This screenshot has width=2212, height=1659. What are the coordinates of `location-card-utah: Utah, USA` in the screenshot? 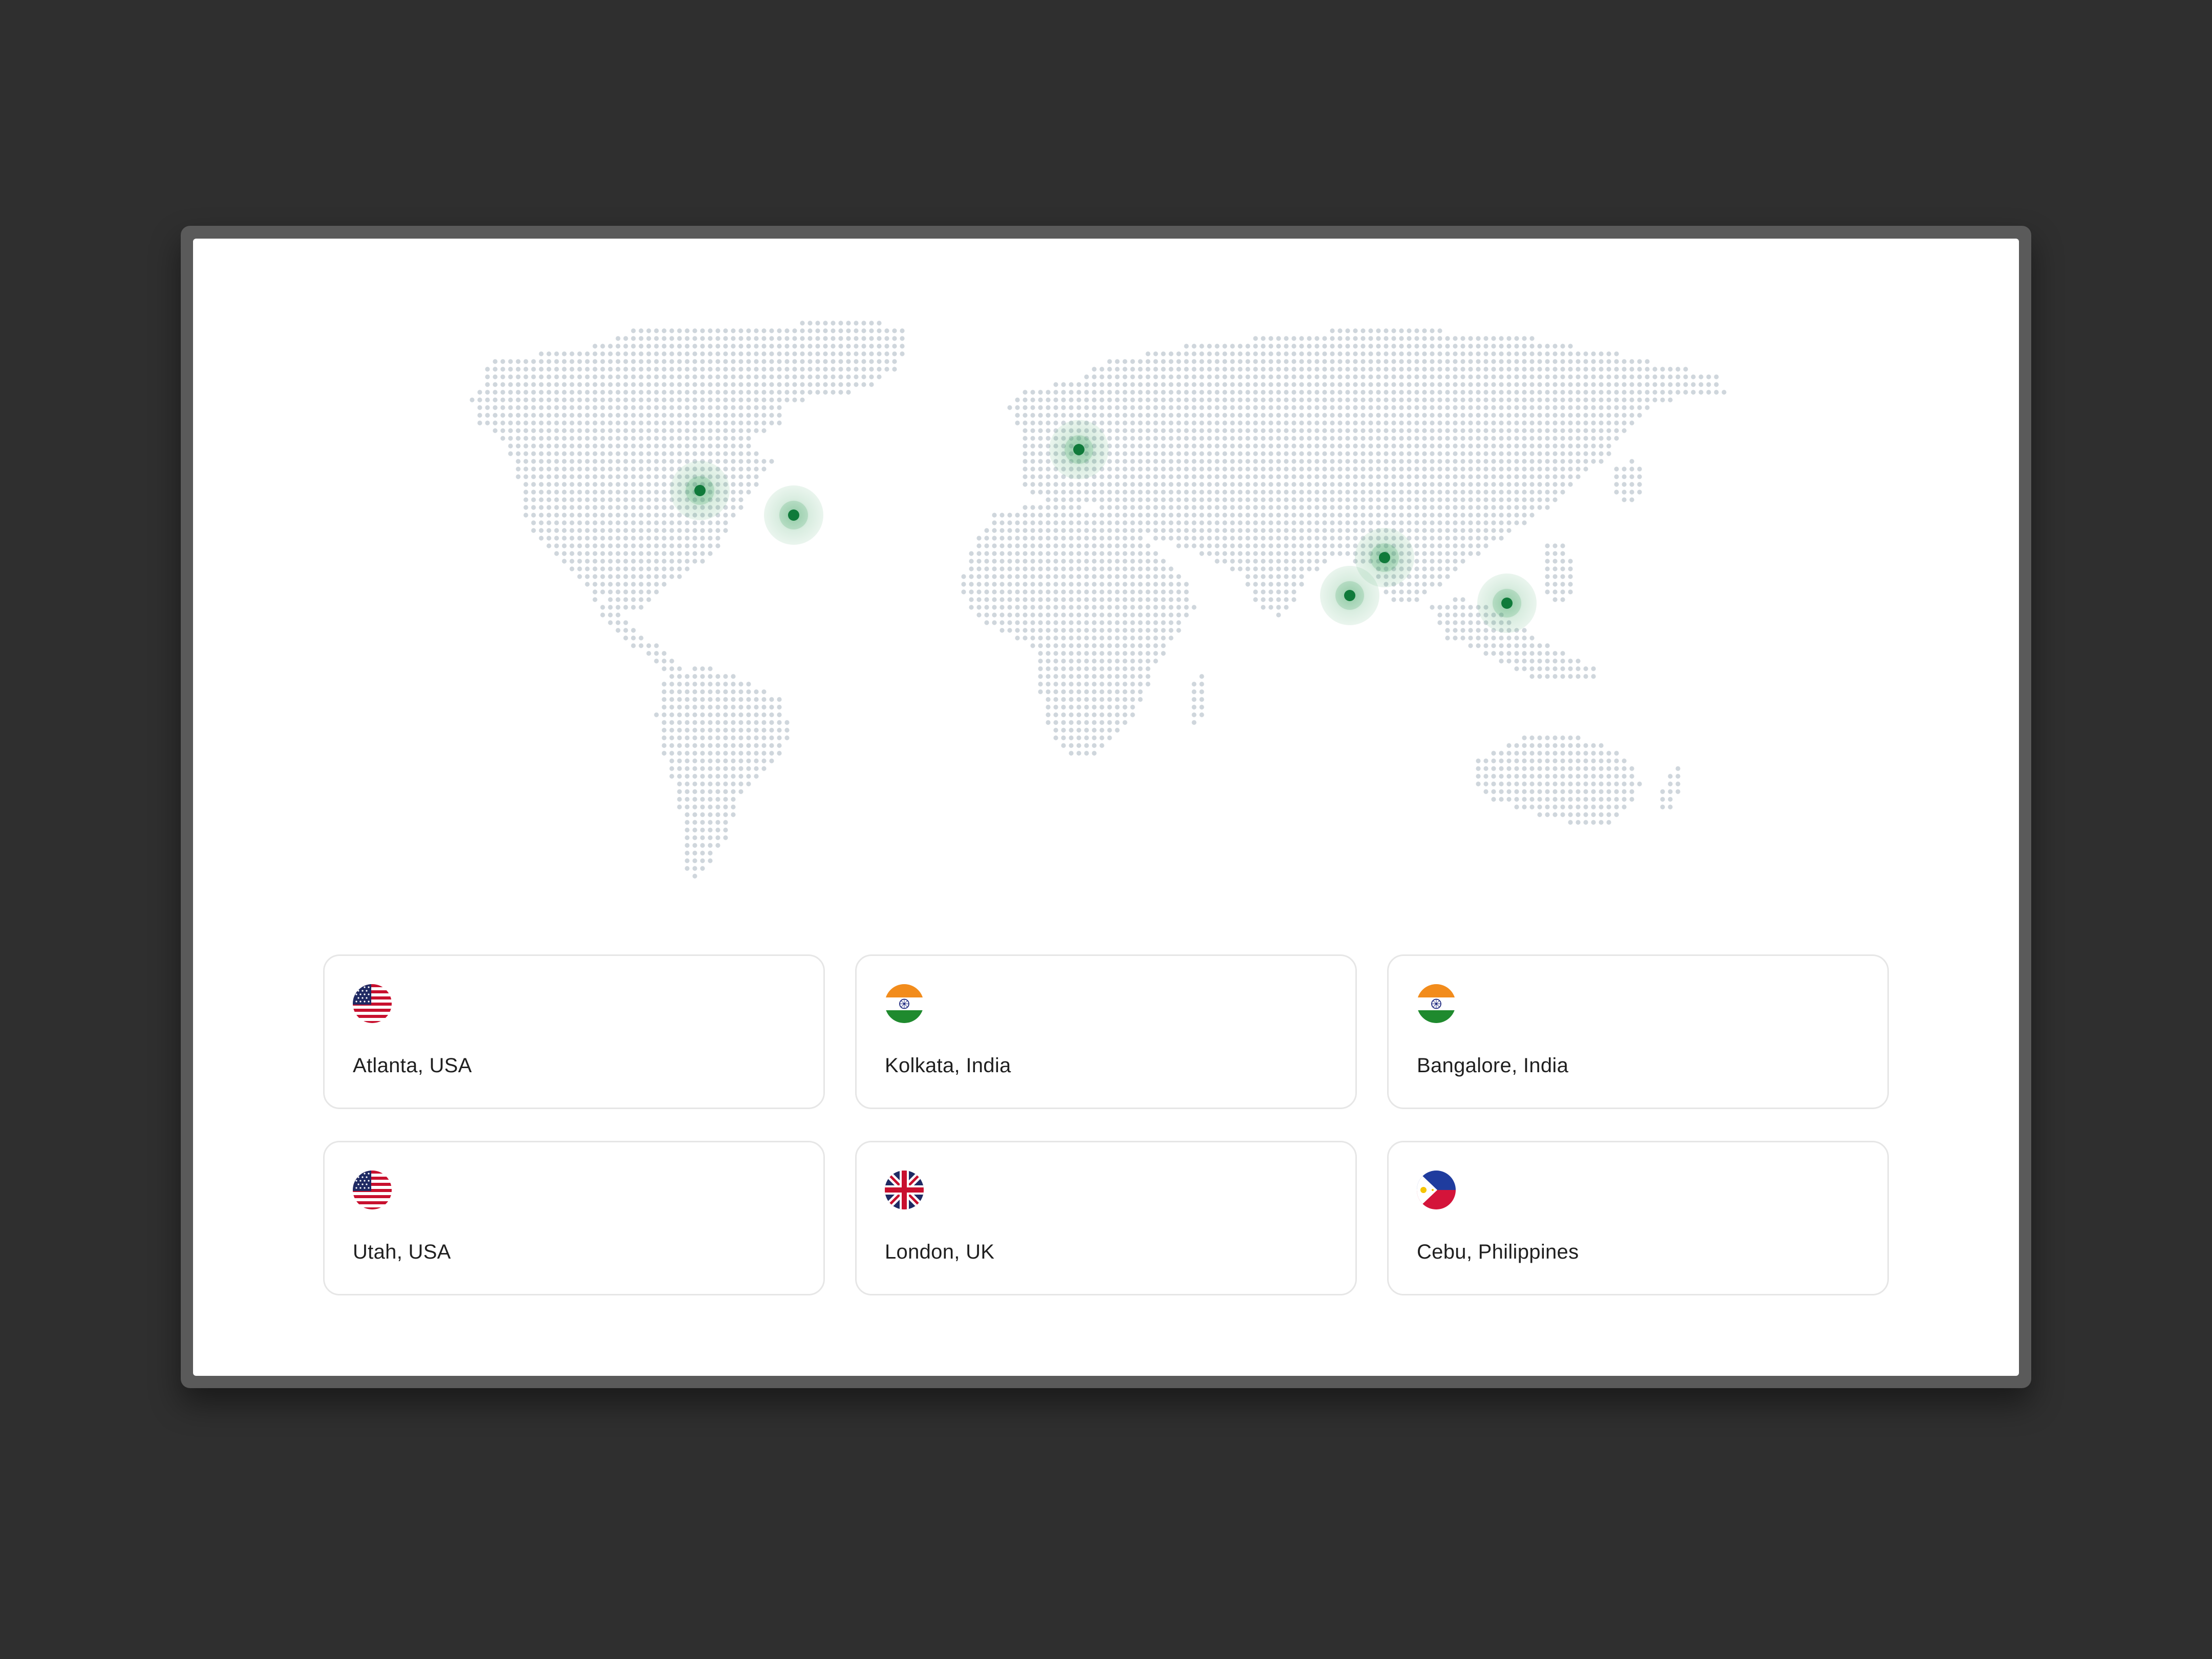 It's located at (574, 1218).